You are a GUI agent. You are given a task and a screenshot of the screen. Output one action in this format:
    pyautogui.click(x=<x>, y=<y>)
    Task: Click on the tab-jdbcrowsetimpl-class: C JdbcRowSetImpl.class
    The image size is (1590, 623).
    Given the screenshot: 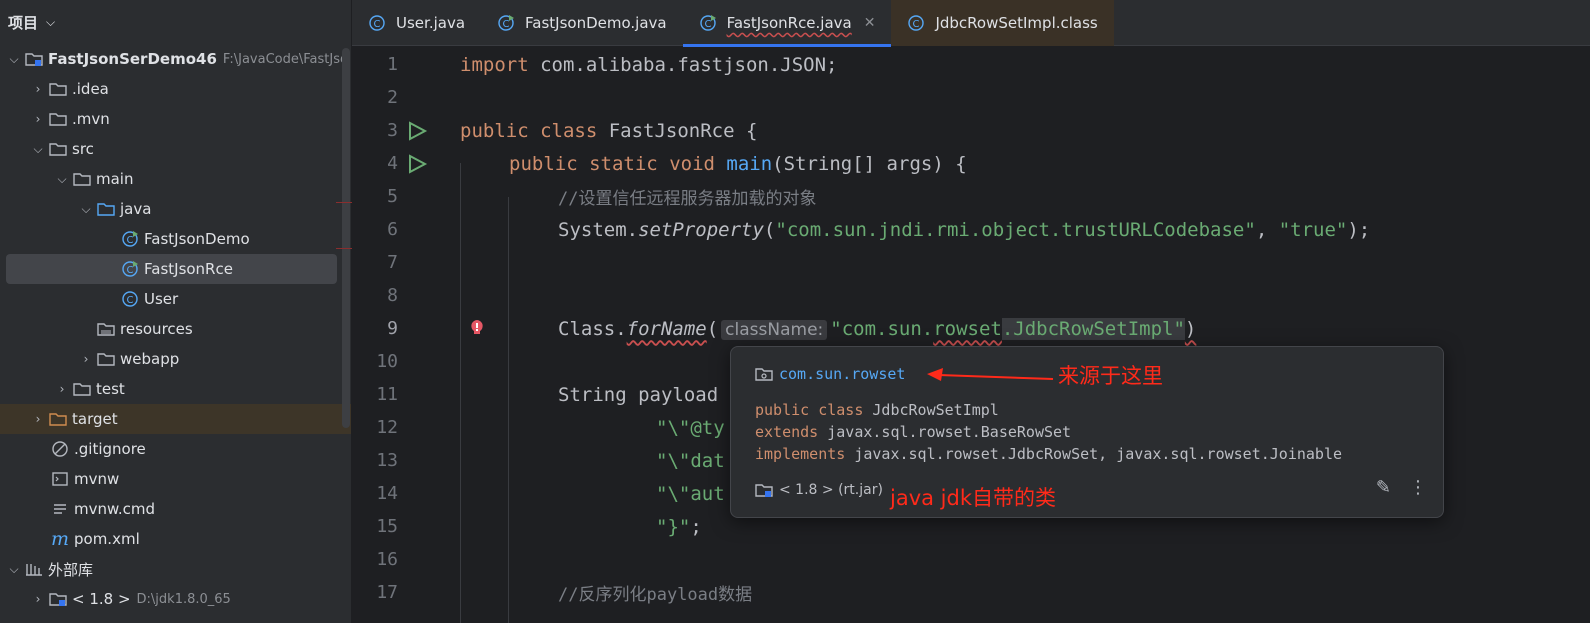 What is the action you would take?
    pyautogui.click(x=1002, y=23)
    